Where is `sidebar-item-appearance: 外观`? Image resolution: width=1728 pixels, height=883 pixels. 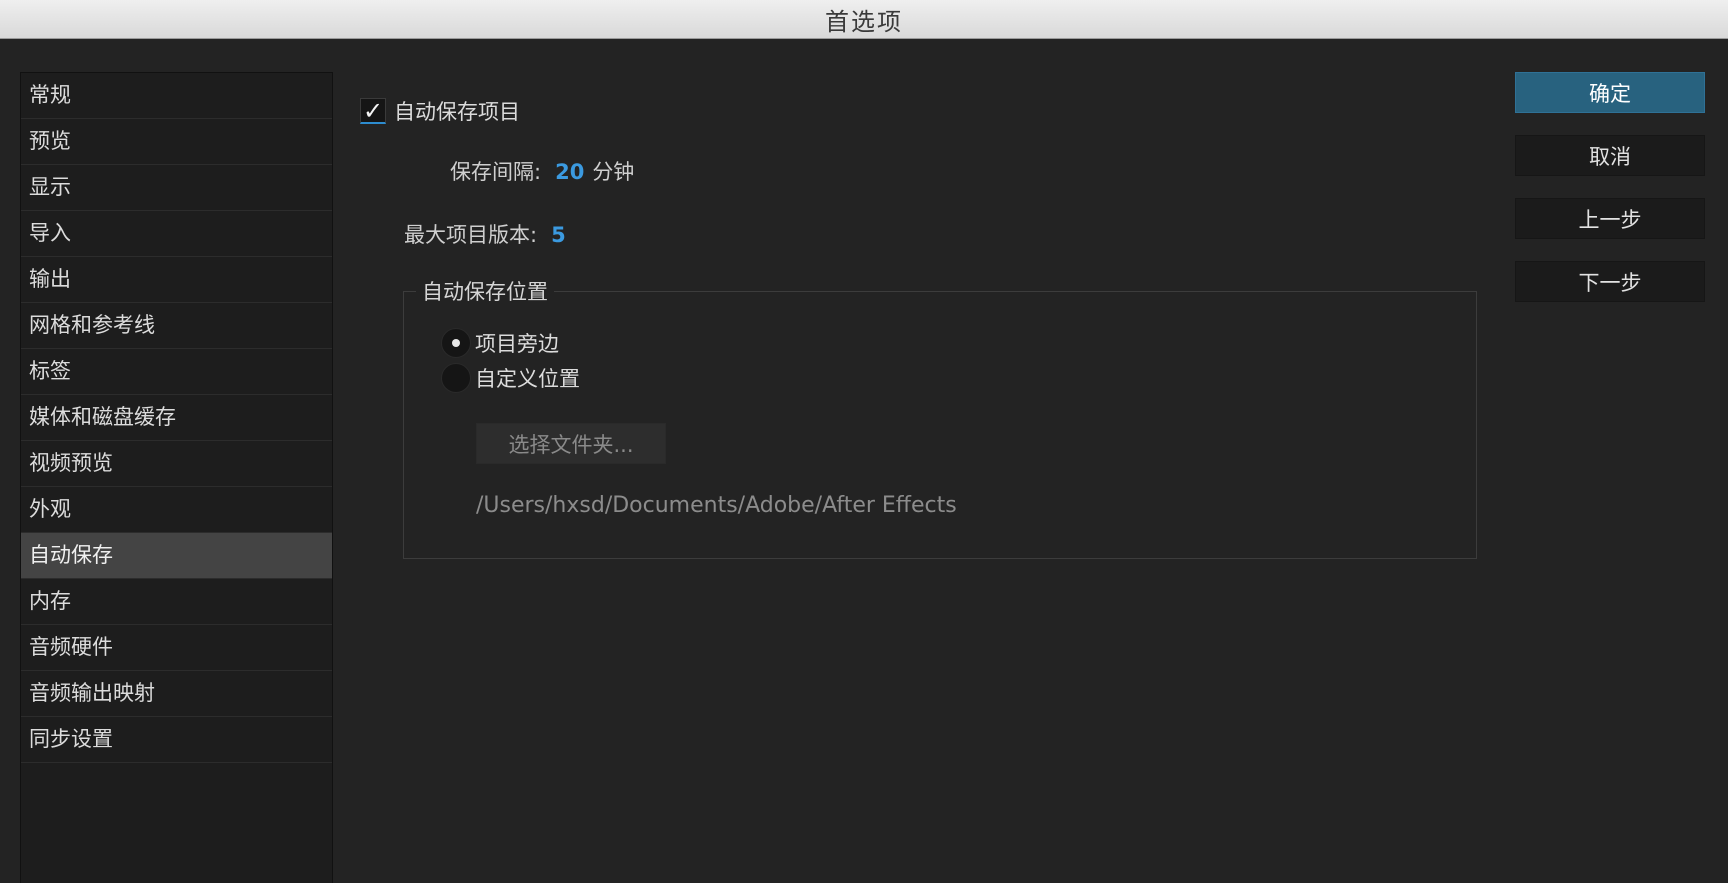
sidebar-item-appearance: 外观 is located at coordinates (176, 510).